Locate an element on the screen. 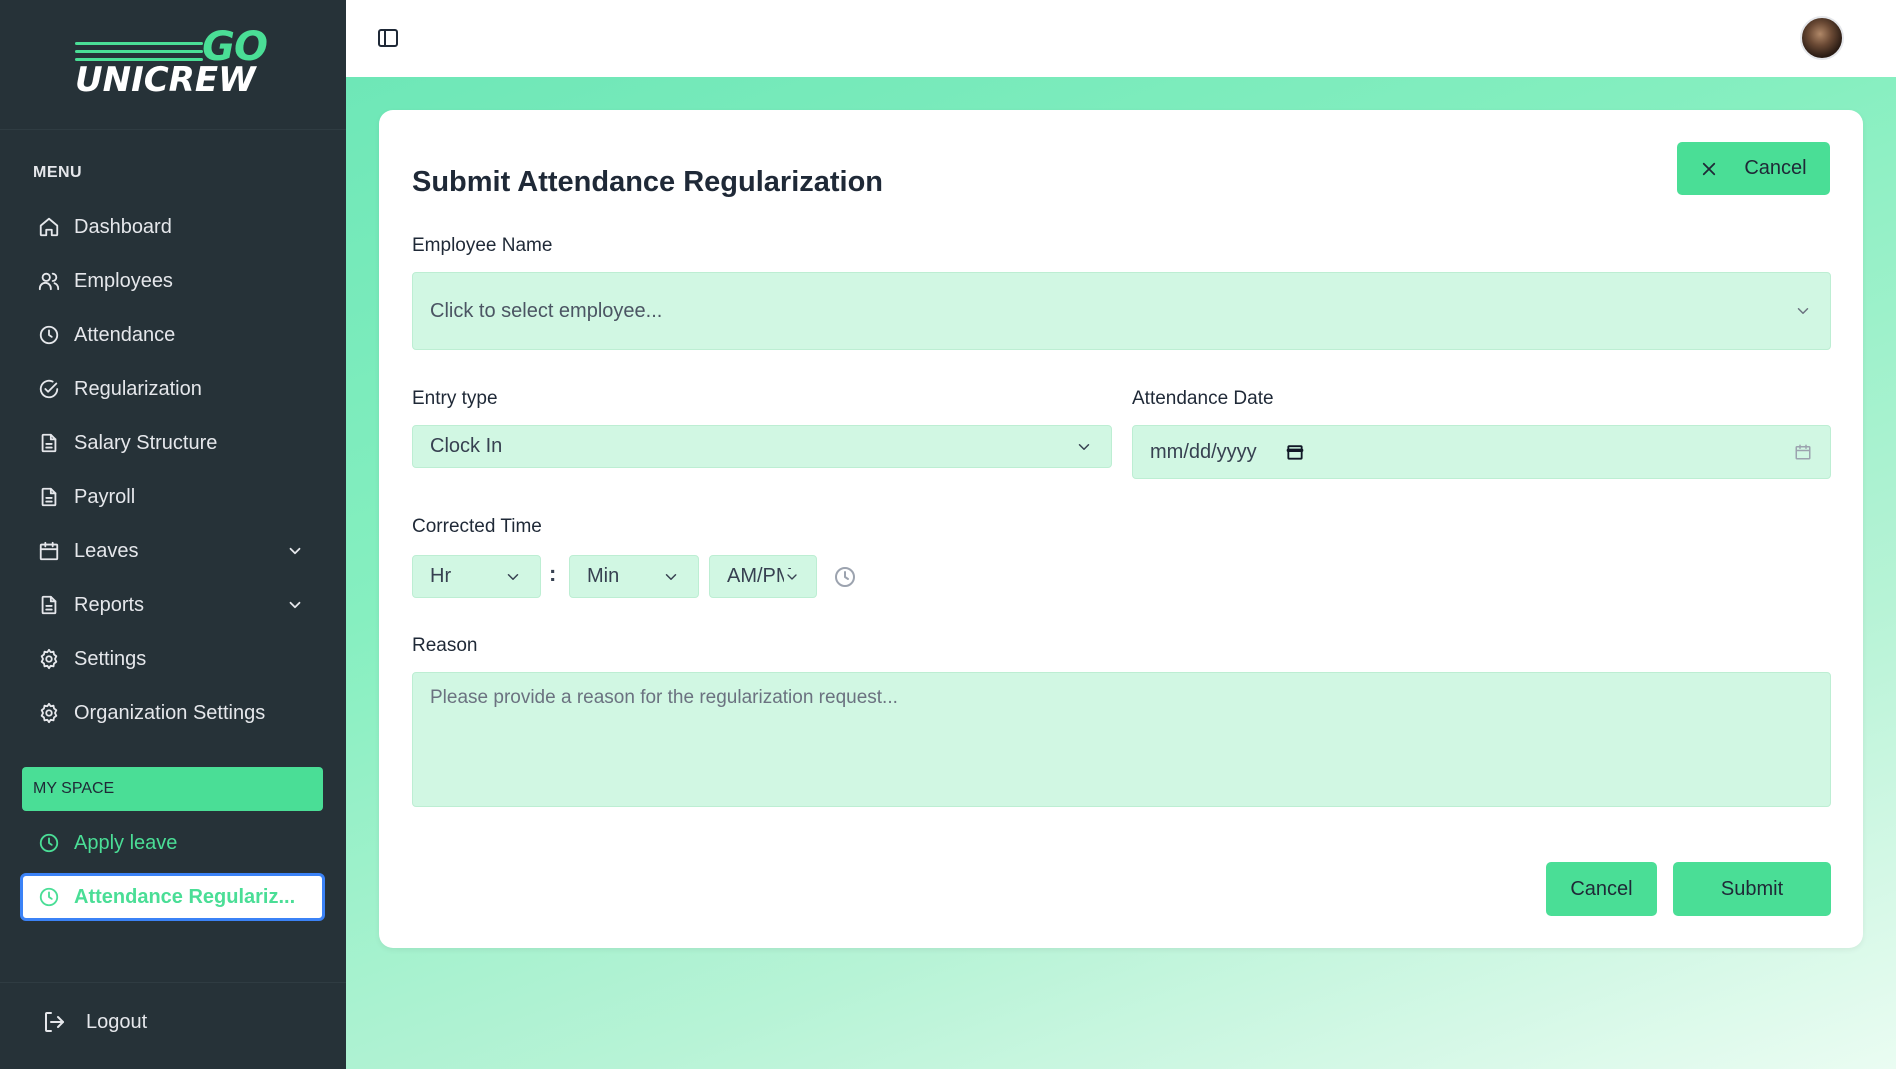 The height and width of the screenshot is (1069, 1896). users-icon is located at coordinates (49, 281).